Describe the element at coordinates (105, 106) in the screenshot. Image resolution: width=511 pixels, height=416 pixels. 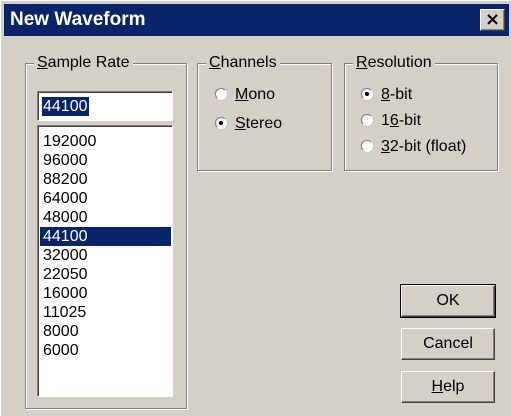
I see `sample-rate-input: 44100` at that location.